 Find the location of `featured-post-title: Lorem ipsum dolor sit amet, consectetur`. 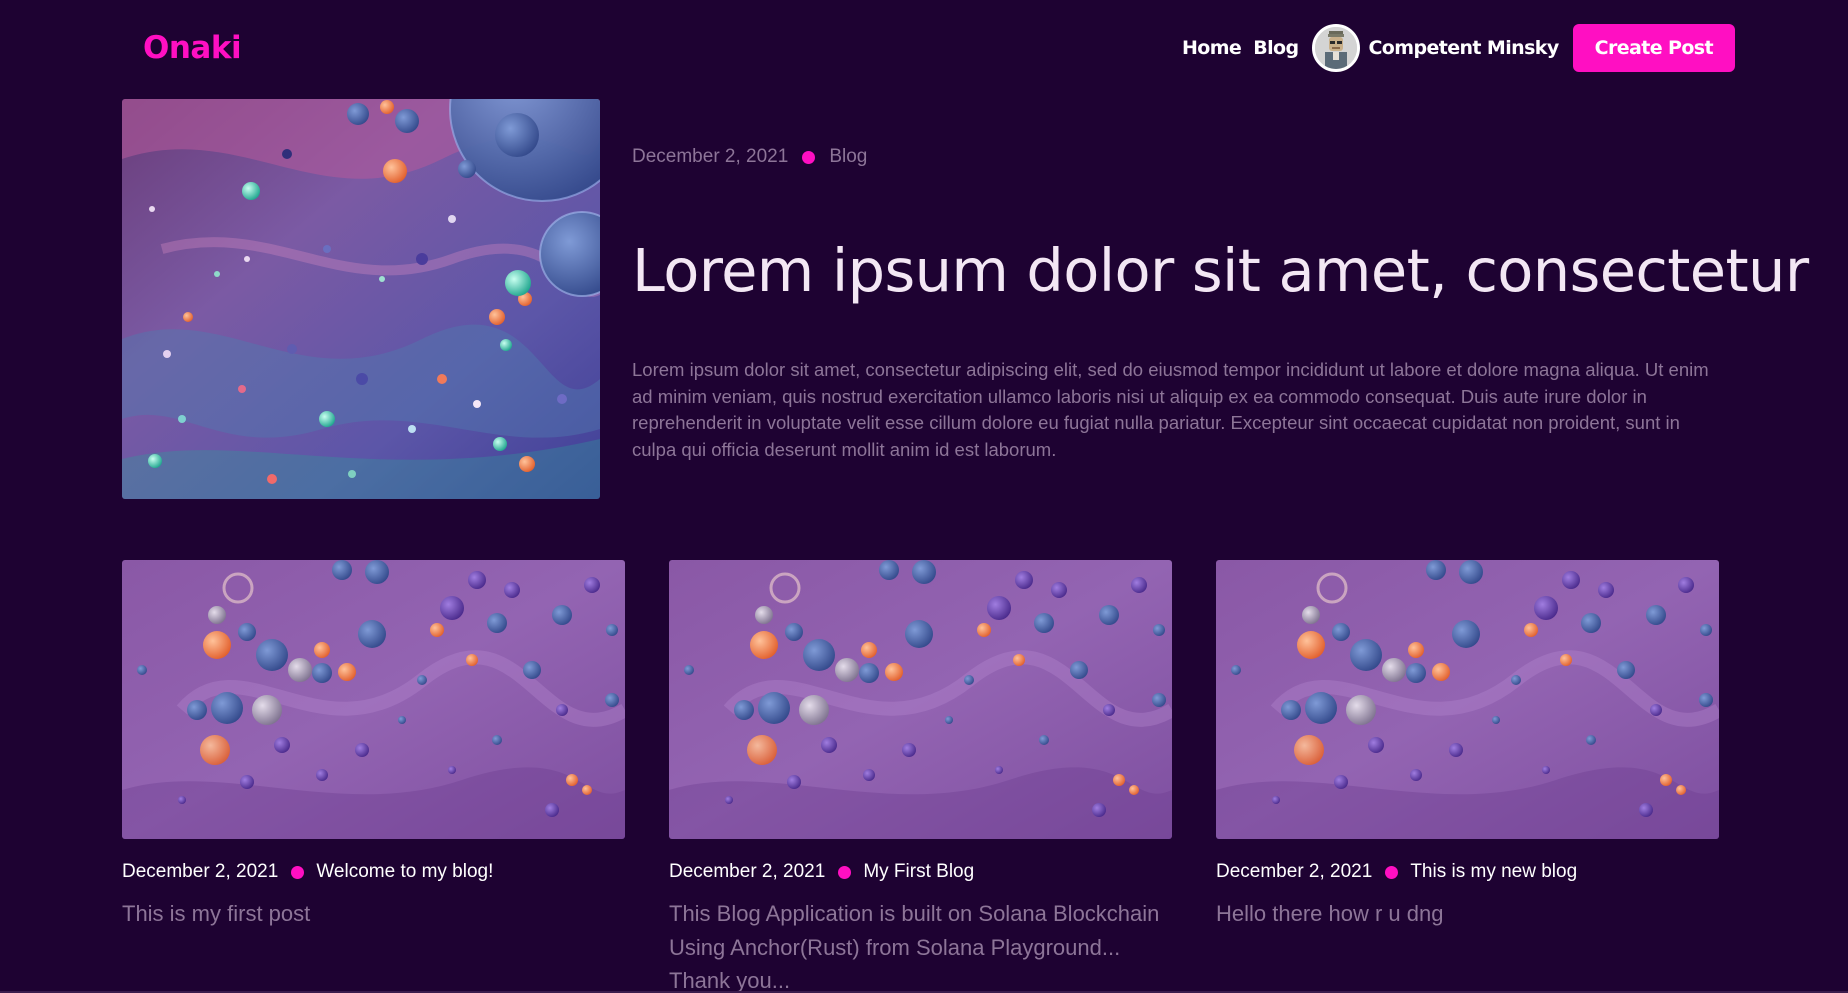

featured-post-title: Lorem ipsum dolor sit amet, consectetur is located at coordinates (1220, 270).